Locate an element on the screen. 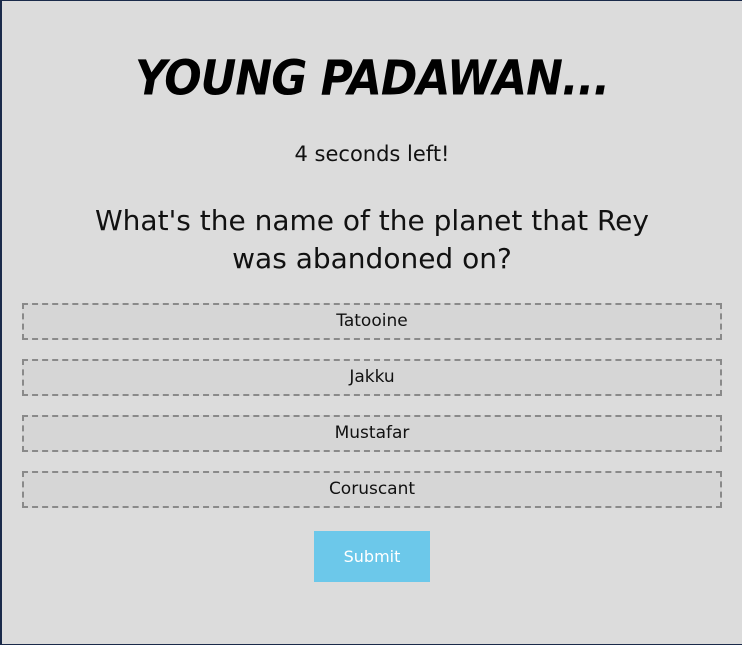 The image size is (742, 645). countdown-timer: 4 seconds left! is located at coordinates (372, 154).